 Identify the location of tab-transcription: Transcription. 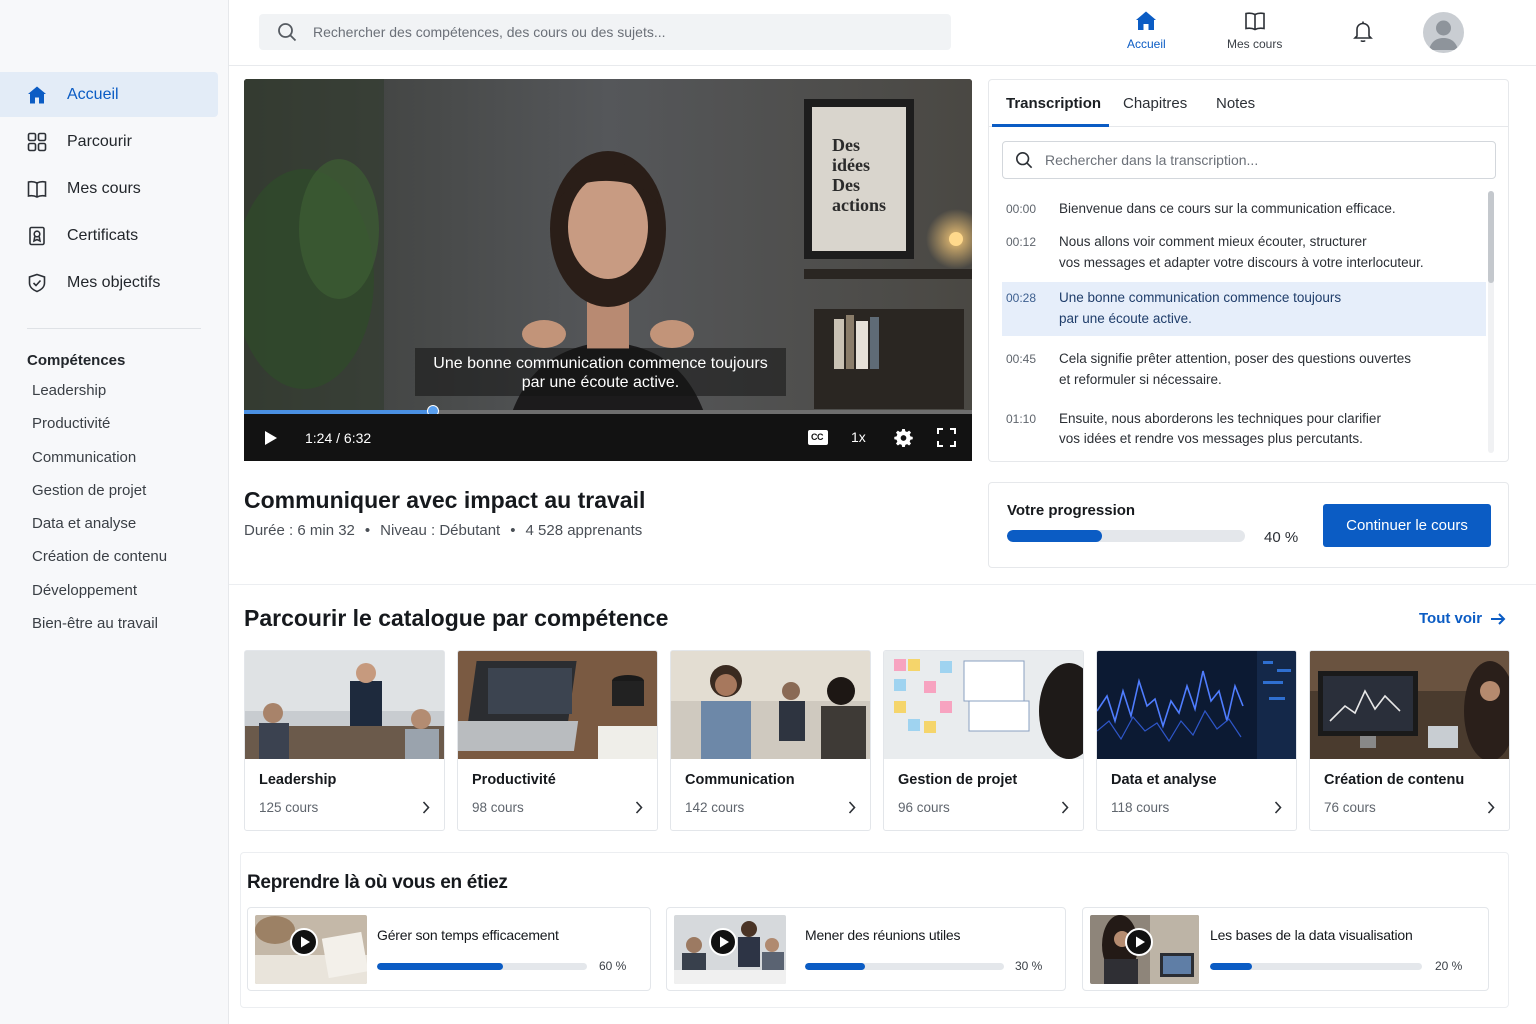
(1053, 103).